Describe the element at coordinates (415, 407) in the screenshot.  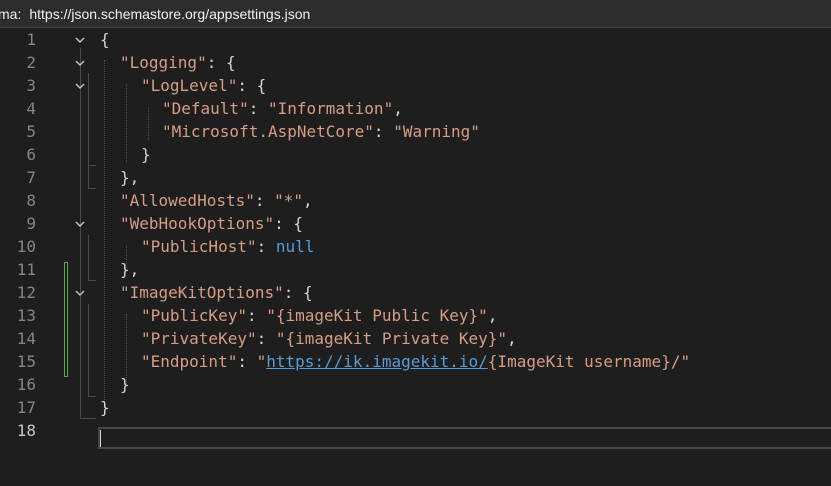
I see `code-line: 17 }` at that location.